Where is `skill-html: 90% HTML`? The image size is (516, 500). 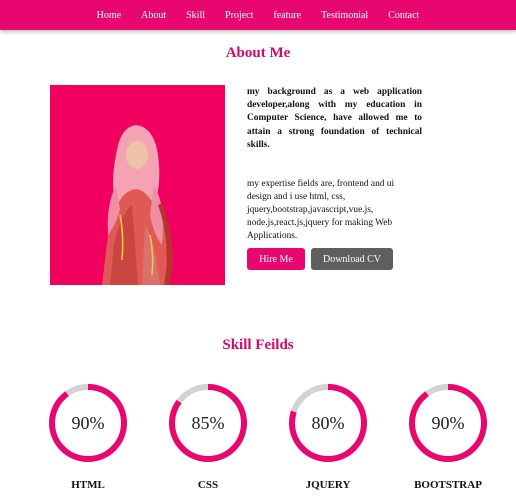
skill-html: 90% HTML is located at coordinates (88, 438).